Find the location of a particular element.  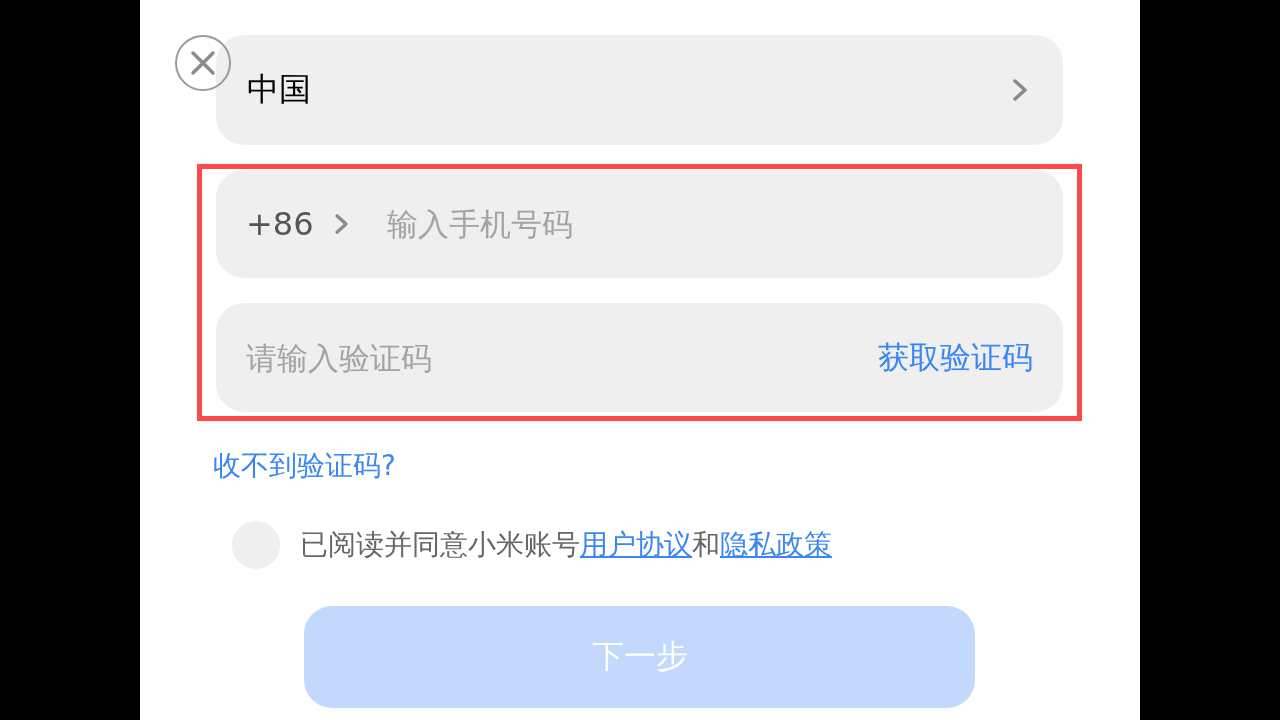

help-link: 收不到验证码? is located at coordinates (304, 466).